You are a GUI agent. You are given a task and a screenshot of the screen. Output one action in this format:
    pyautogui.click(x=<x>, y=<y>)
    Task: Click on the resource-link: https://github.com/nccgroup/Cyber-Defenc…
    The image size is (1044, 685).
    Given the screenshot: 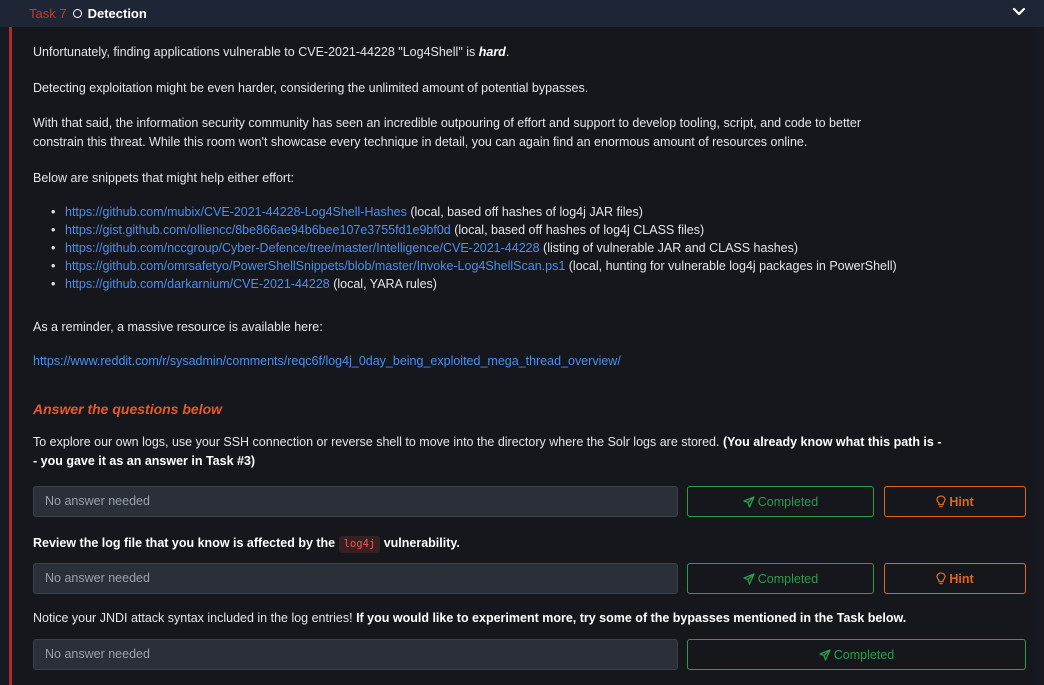 What is the action you would take?
    pyautogui.click(x=302, y=248)
    